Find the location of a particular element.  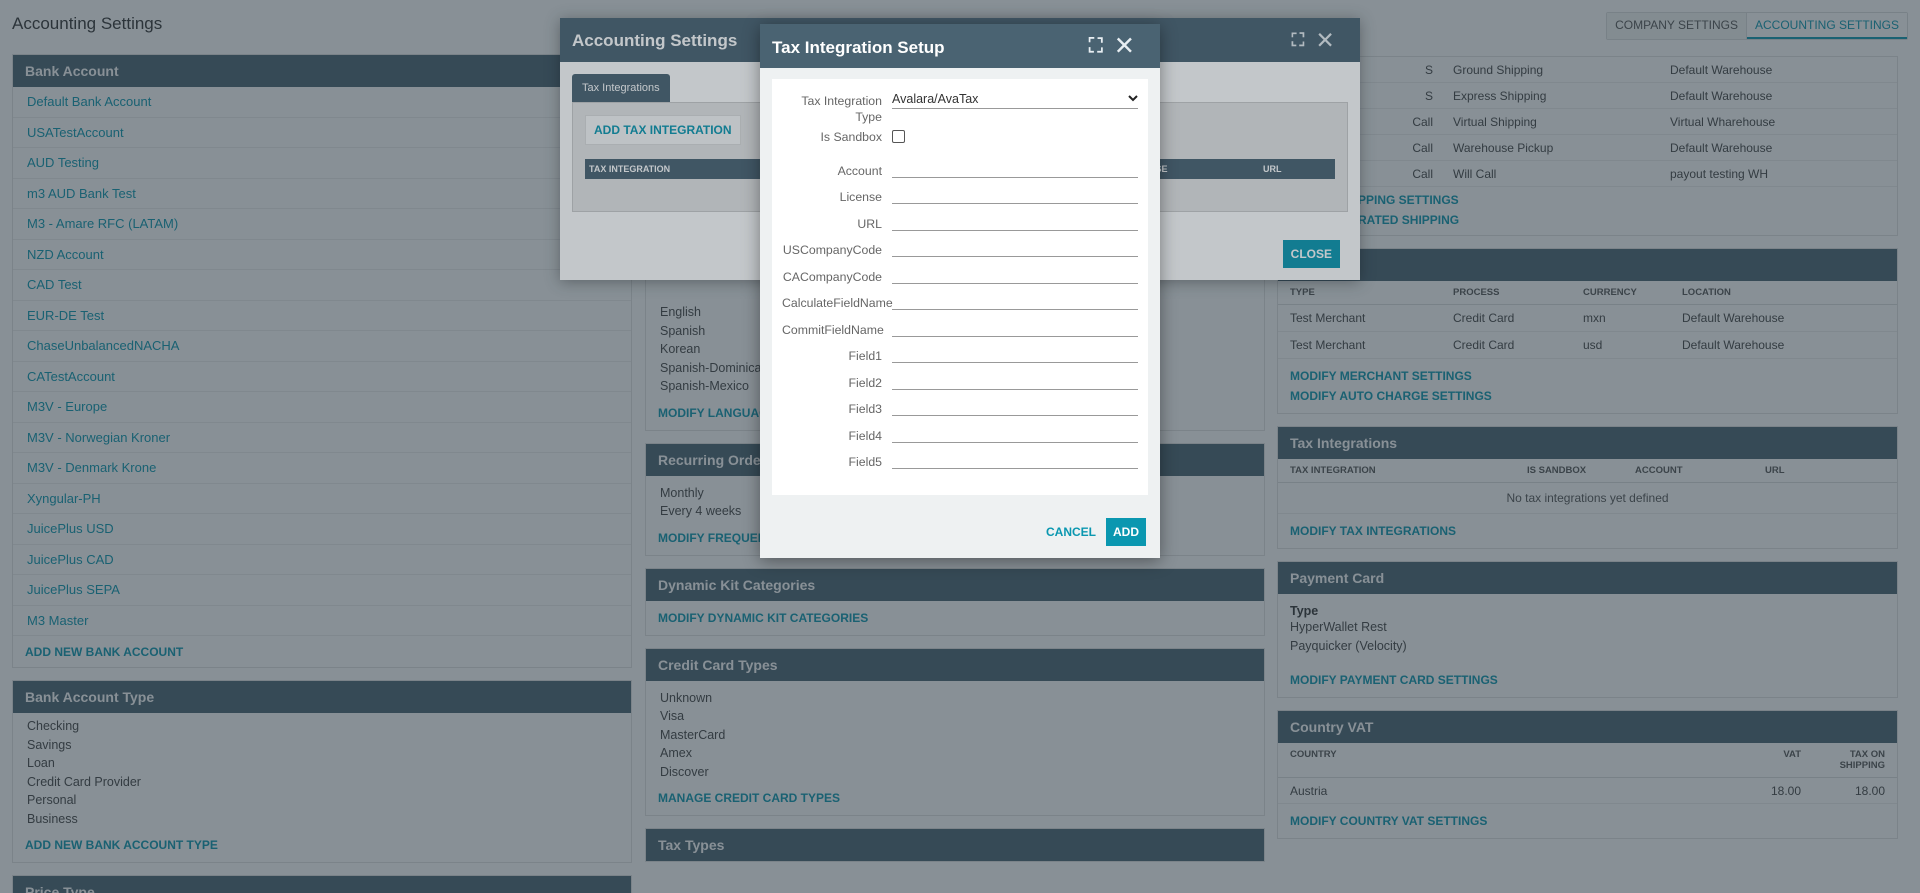

field-label: USCompanyCode is located at coordinates (832, 250).